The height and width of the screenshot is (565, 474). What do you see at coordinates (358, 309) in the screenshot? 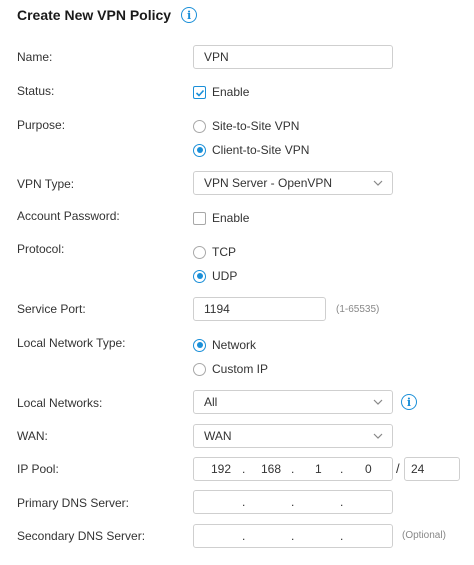
I see `service-port-hint: (1-65535)` at bounding box center [358, 309].